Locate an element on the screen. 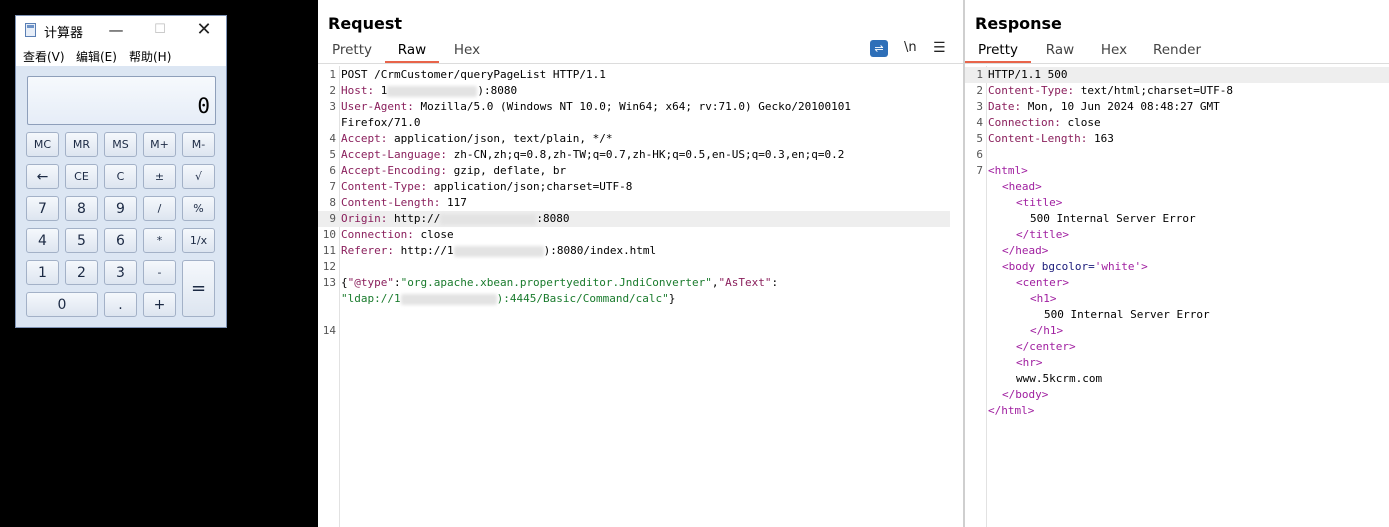 The image size is (1389, 527). menu-edit: 编辑(E) is located at coordinates (96, 56).